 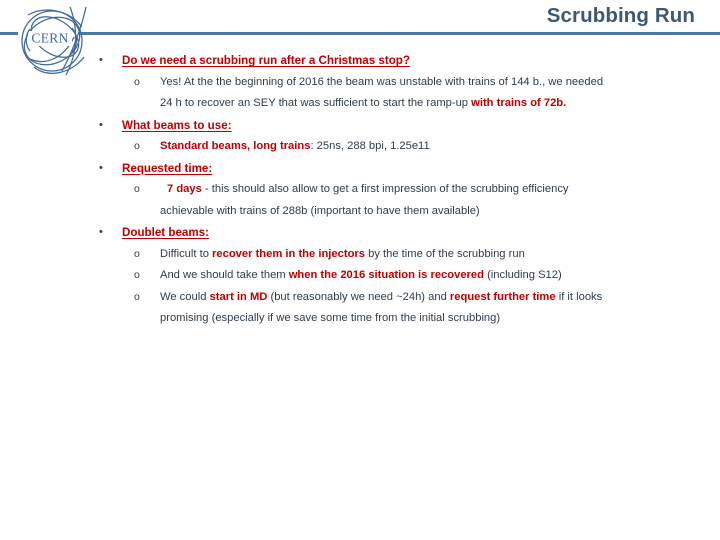 I want to click on slide-header: Scrubbing Run, so click(x=360, y=22).